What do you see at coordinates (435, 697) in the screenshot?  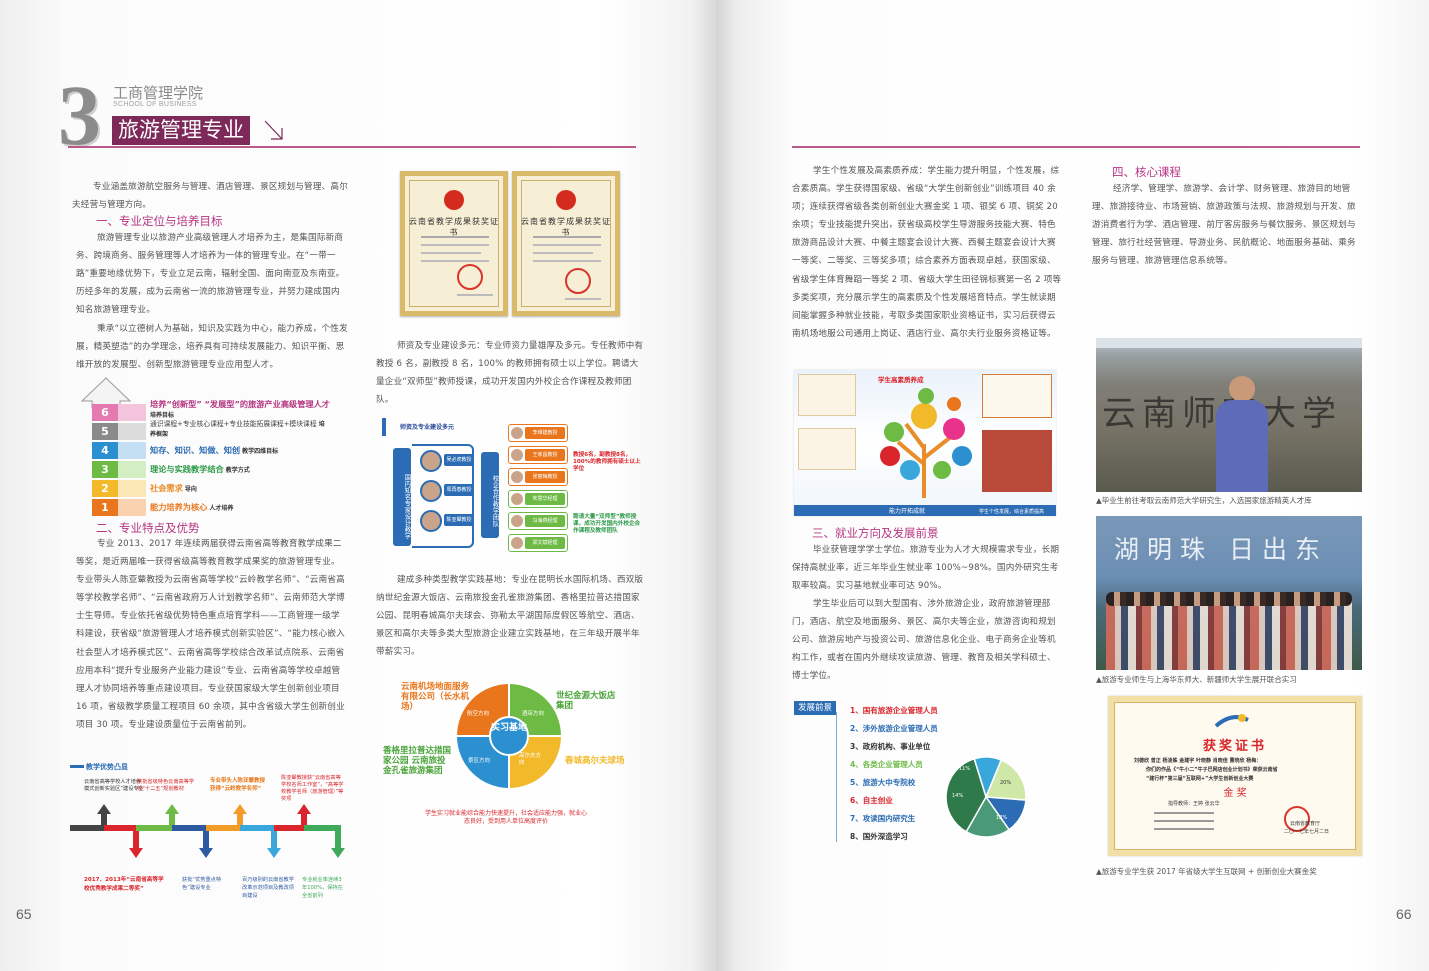 I see `partner-airport: 云南机场地面服务有限公司（长水机场）` at bounding box center [435, 697].